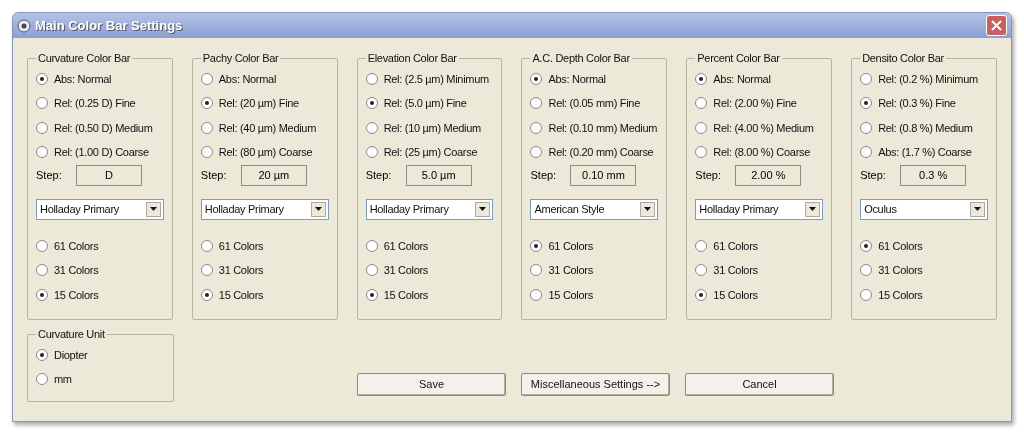 The image size is (1024, 433). Describe the element at coordinates (917, 103) in the screenshot. I see `radio-label: Rel: (0.3 %) Fine` at that location.